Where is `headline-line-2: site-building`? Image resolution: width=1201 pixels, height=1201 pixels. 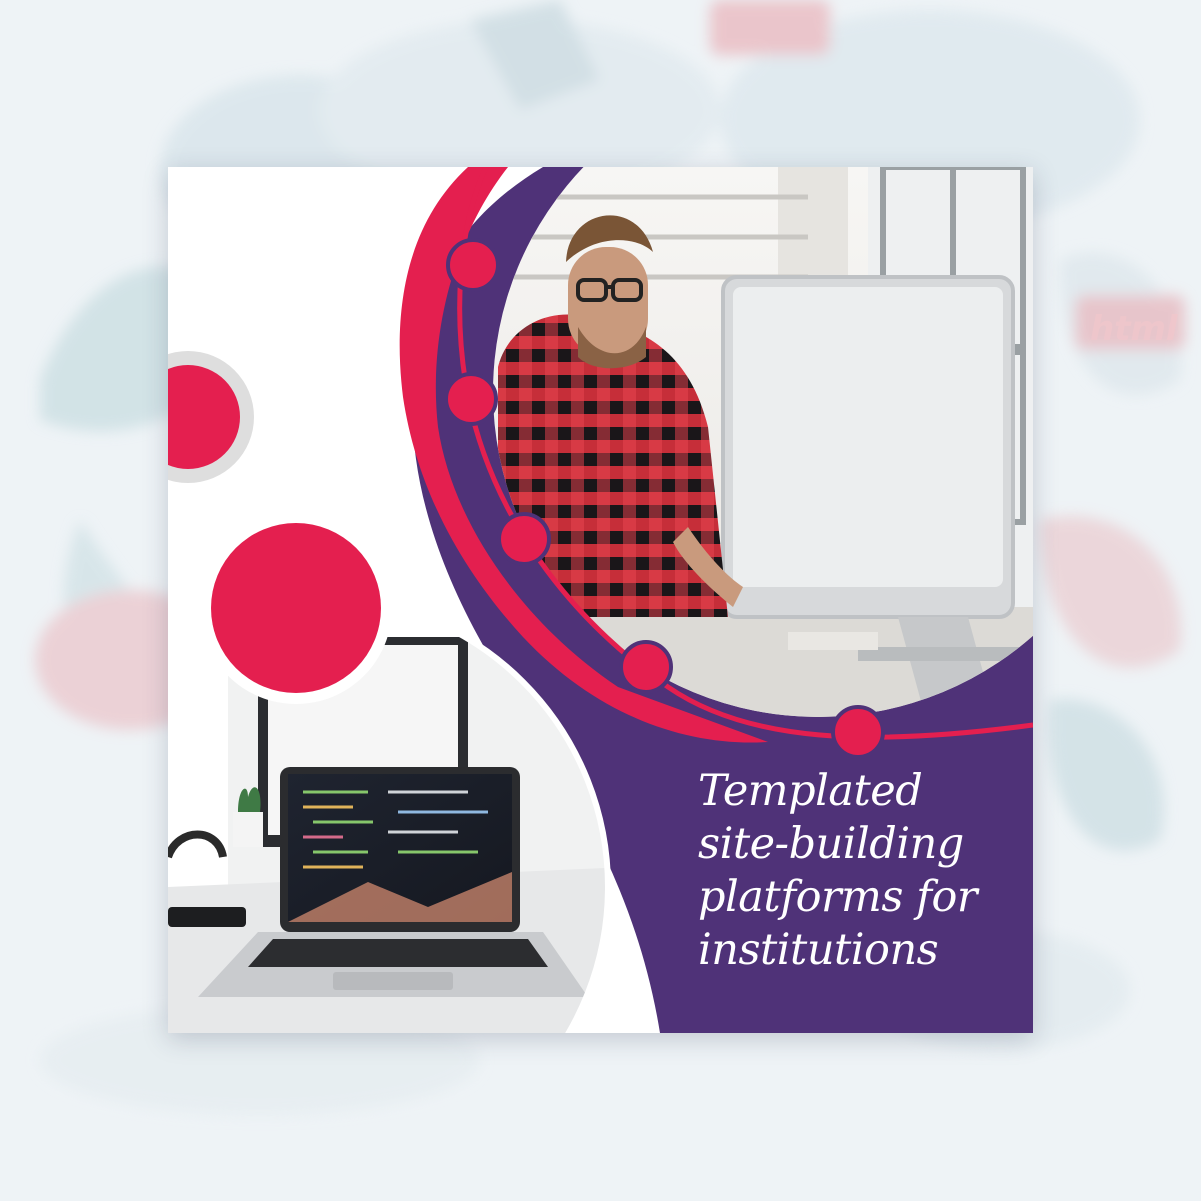
headline-line-2: site-building is located at coordinates (831, 844).